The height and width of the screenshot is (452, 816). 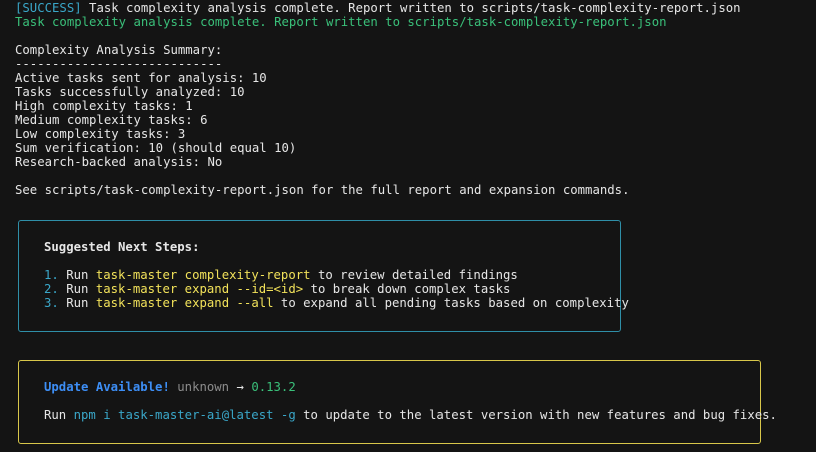 I want to click on summary-line-sum: Sum verification: 10 (should equal 10), so click(x=156, y=148).